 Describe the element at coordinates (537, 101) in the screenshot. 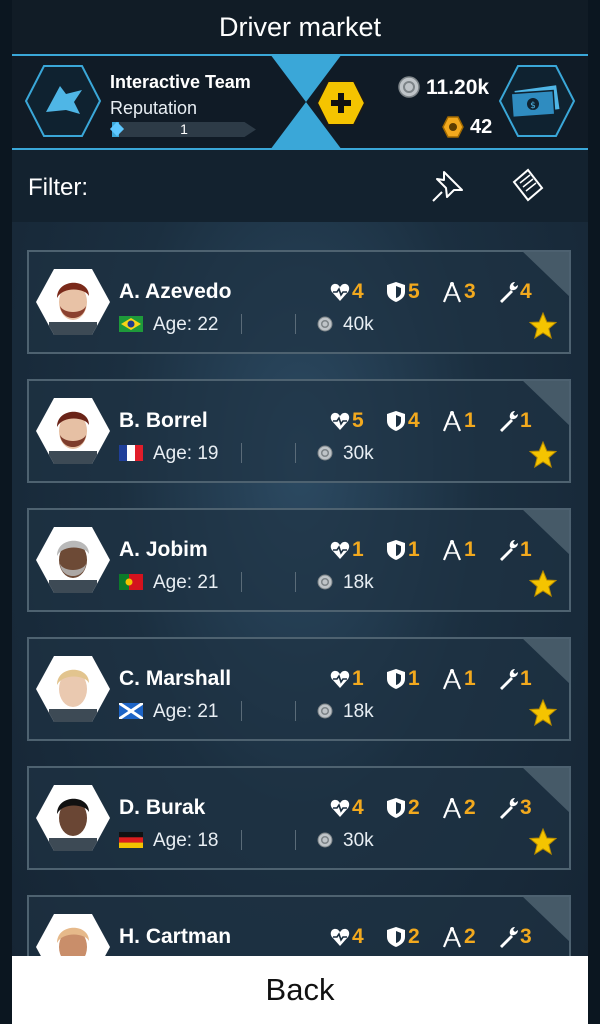

I see `cash-shop-icon: $` at that location.